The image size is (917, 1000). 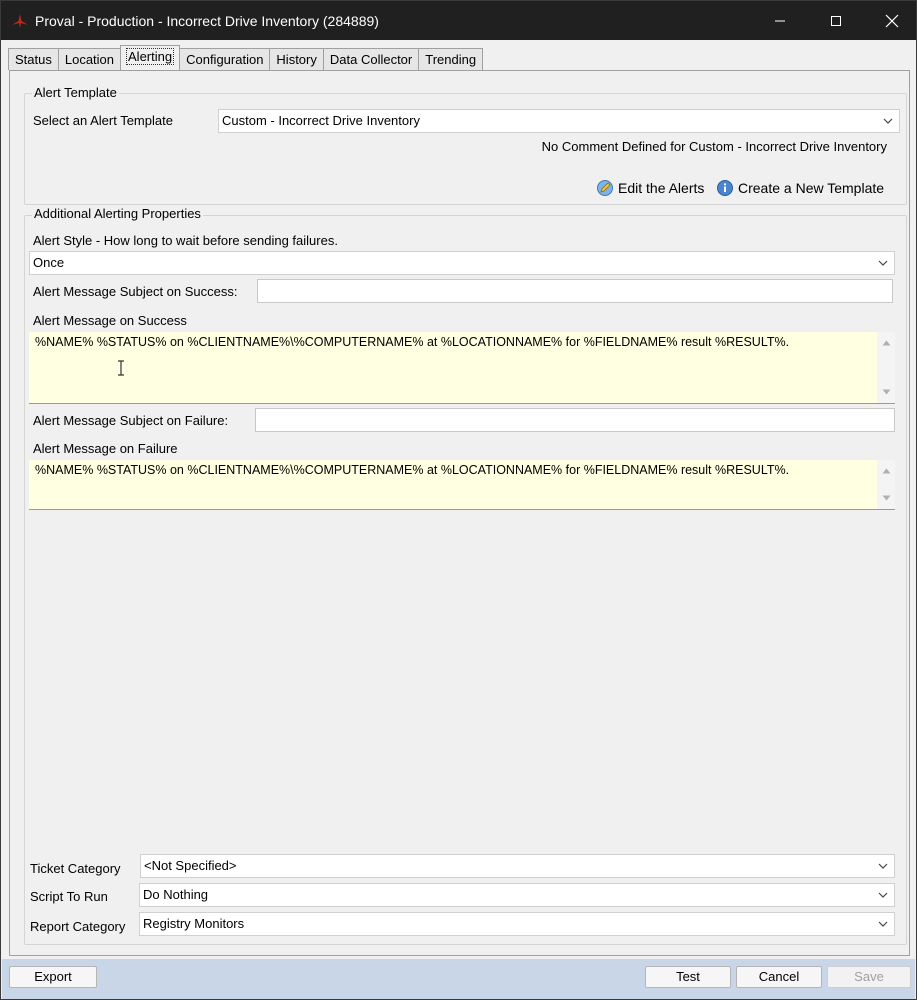 I want to click on additional-properties-group-label: Additional Alerting Properties, so click(x=117, y=213).